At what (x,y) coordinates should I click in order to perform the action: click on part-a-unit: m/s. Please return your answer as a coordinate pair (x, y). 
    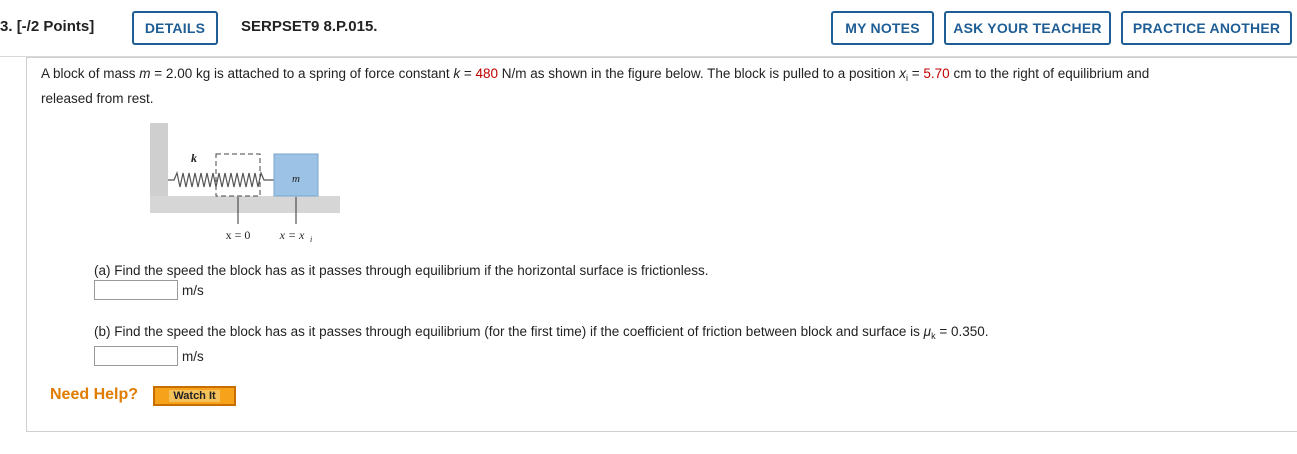
    Looking at the image, I should click on (193, 290).